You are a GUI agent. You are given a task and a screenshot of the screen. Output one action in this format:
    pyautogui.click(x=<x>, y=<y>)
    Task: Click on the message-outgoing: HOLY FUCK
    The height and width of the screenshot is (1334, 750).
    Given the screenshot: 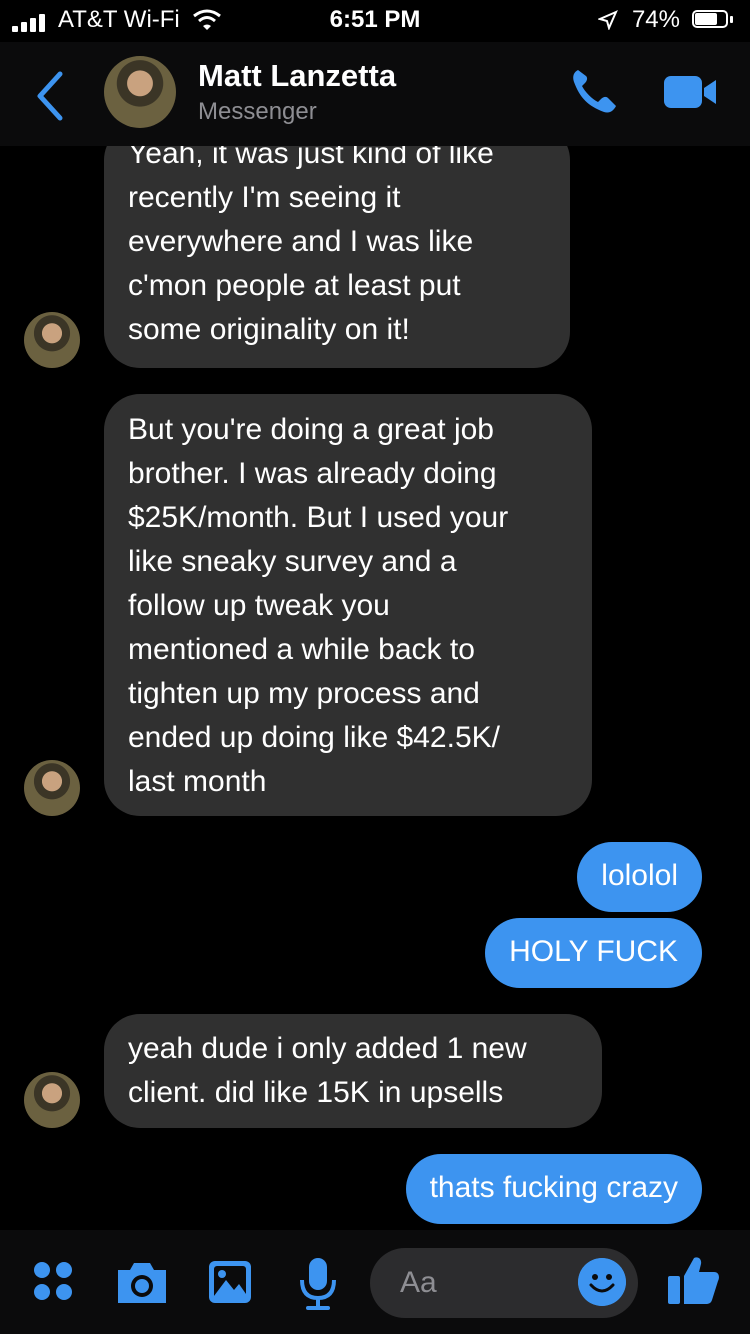 What is the action you would take?
    pyautogui.click(x=593, y=953)
    